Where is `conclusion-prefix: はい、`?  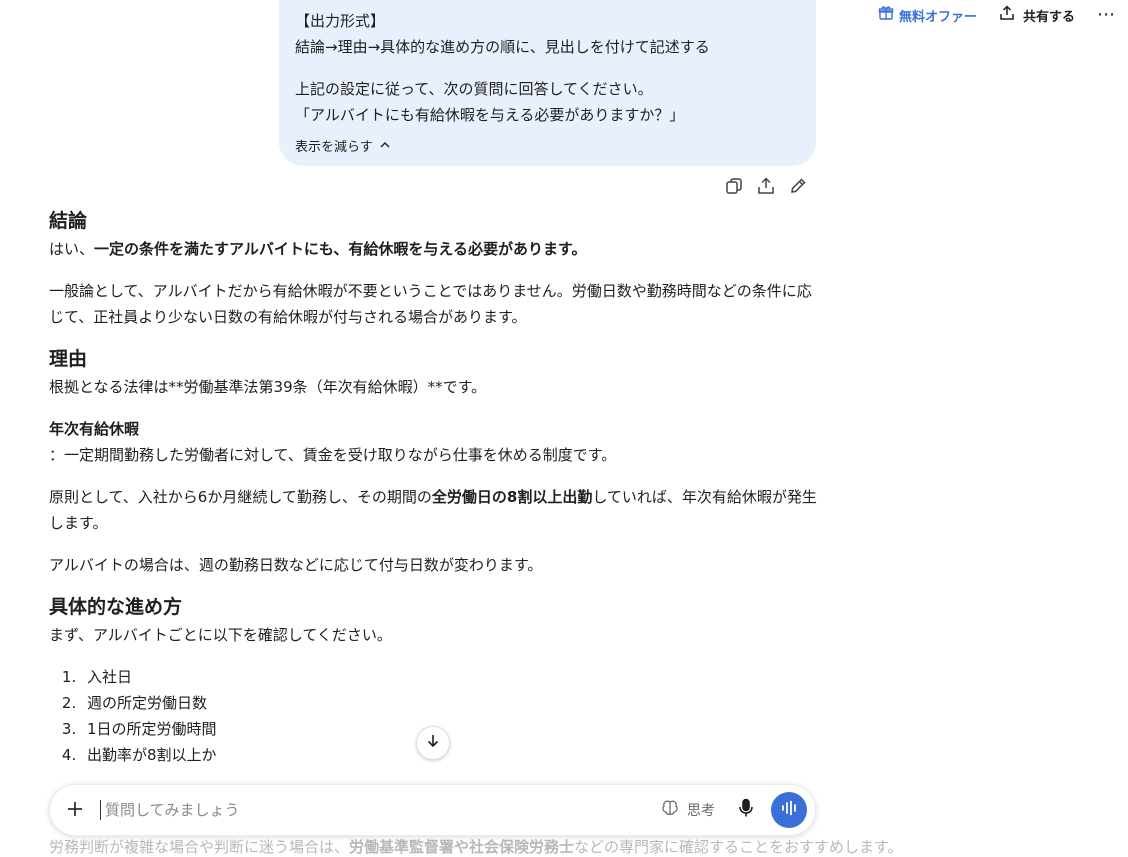
conclusion-prefix: はい、 is located at coordinates (72, 249).